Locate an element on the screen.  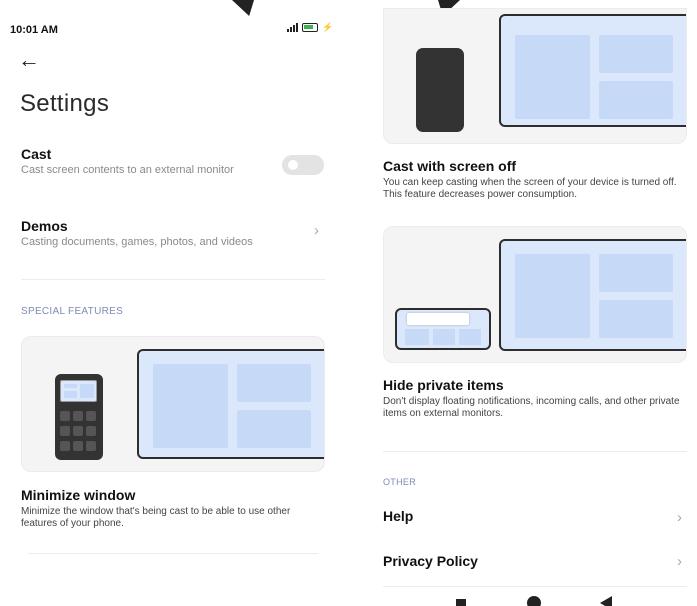
home-circle-icon is located at coordinates (534, 601).